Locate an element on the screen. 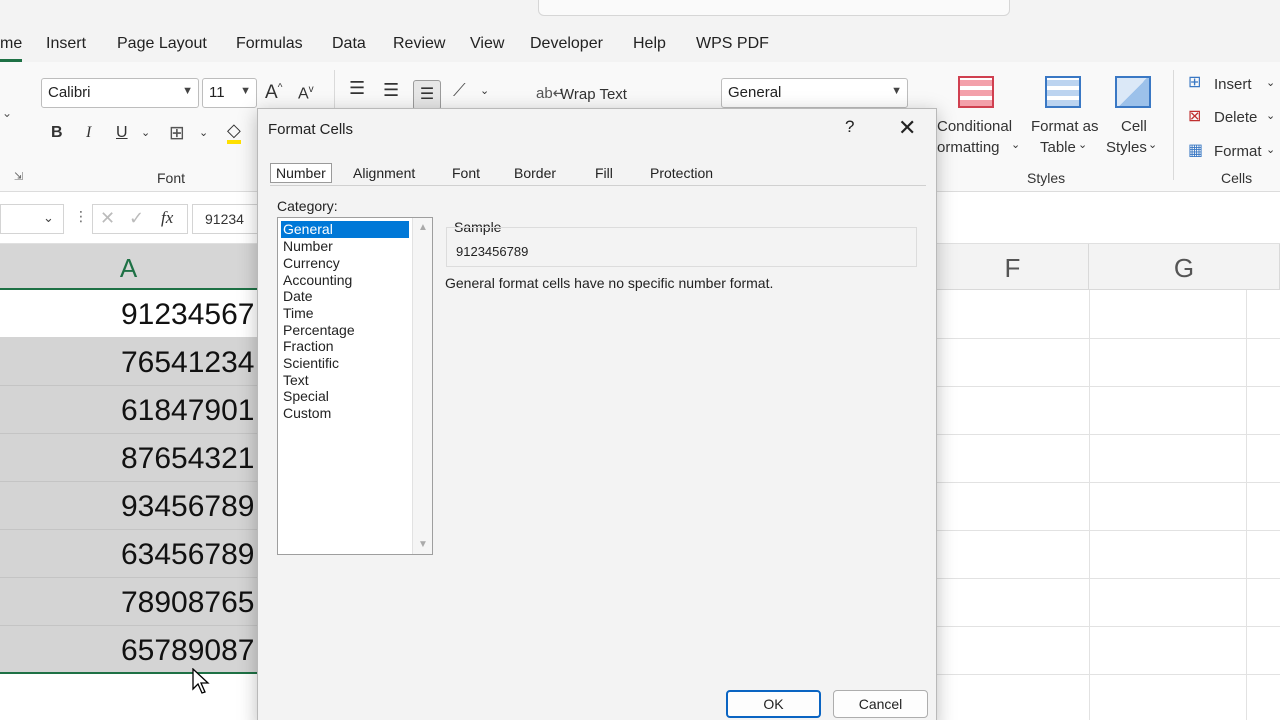 The image size is (1280, 720). format-as-table-label-1: Format as is located at coordinates (1065, 126).